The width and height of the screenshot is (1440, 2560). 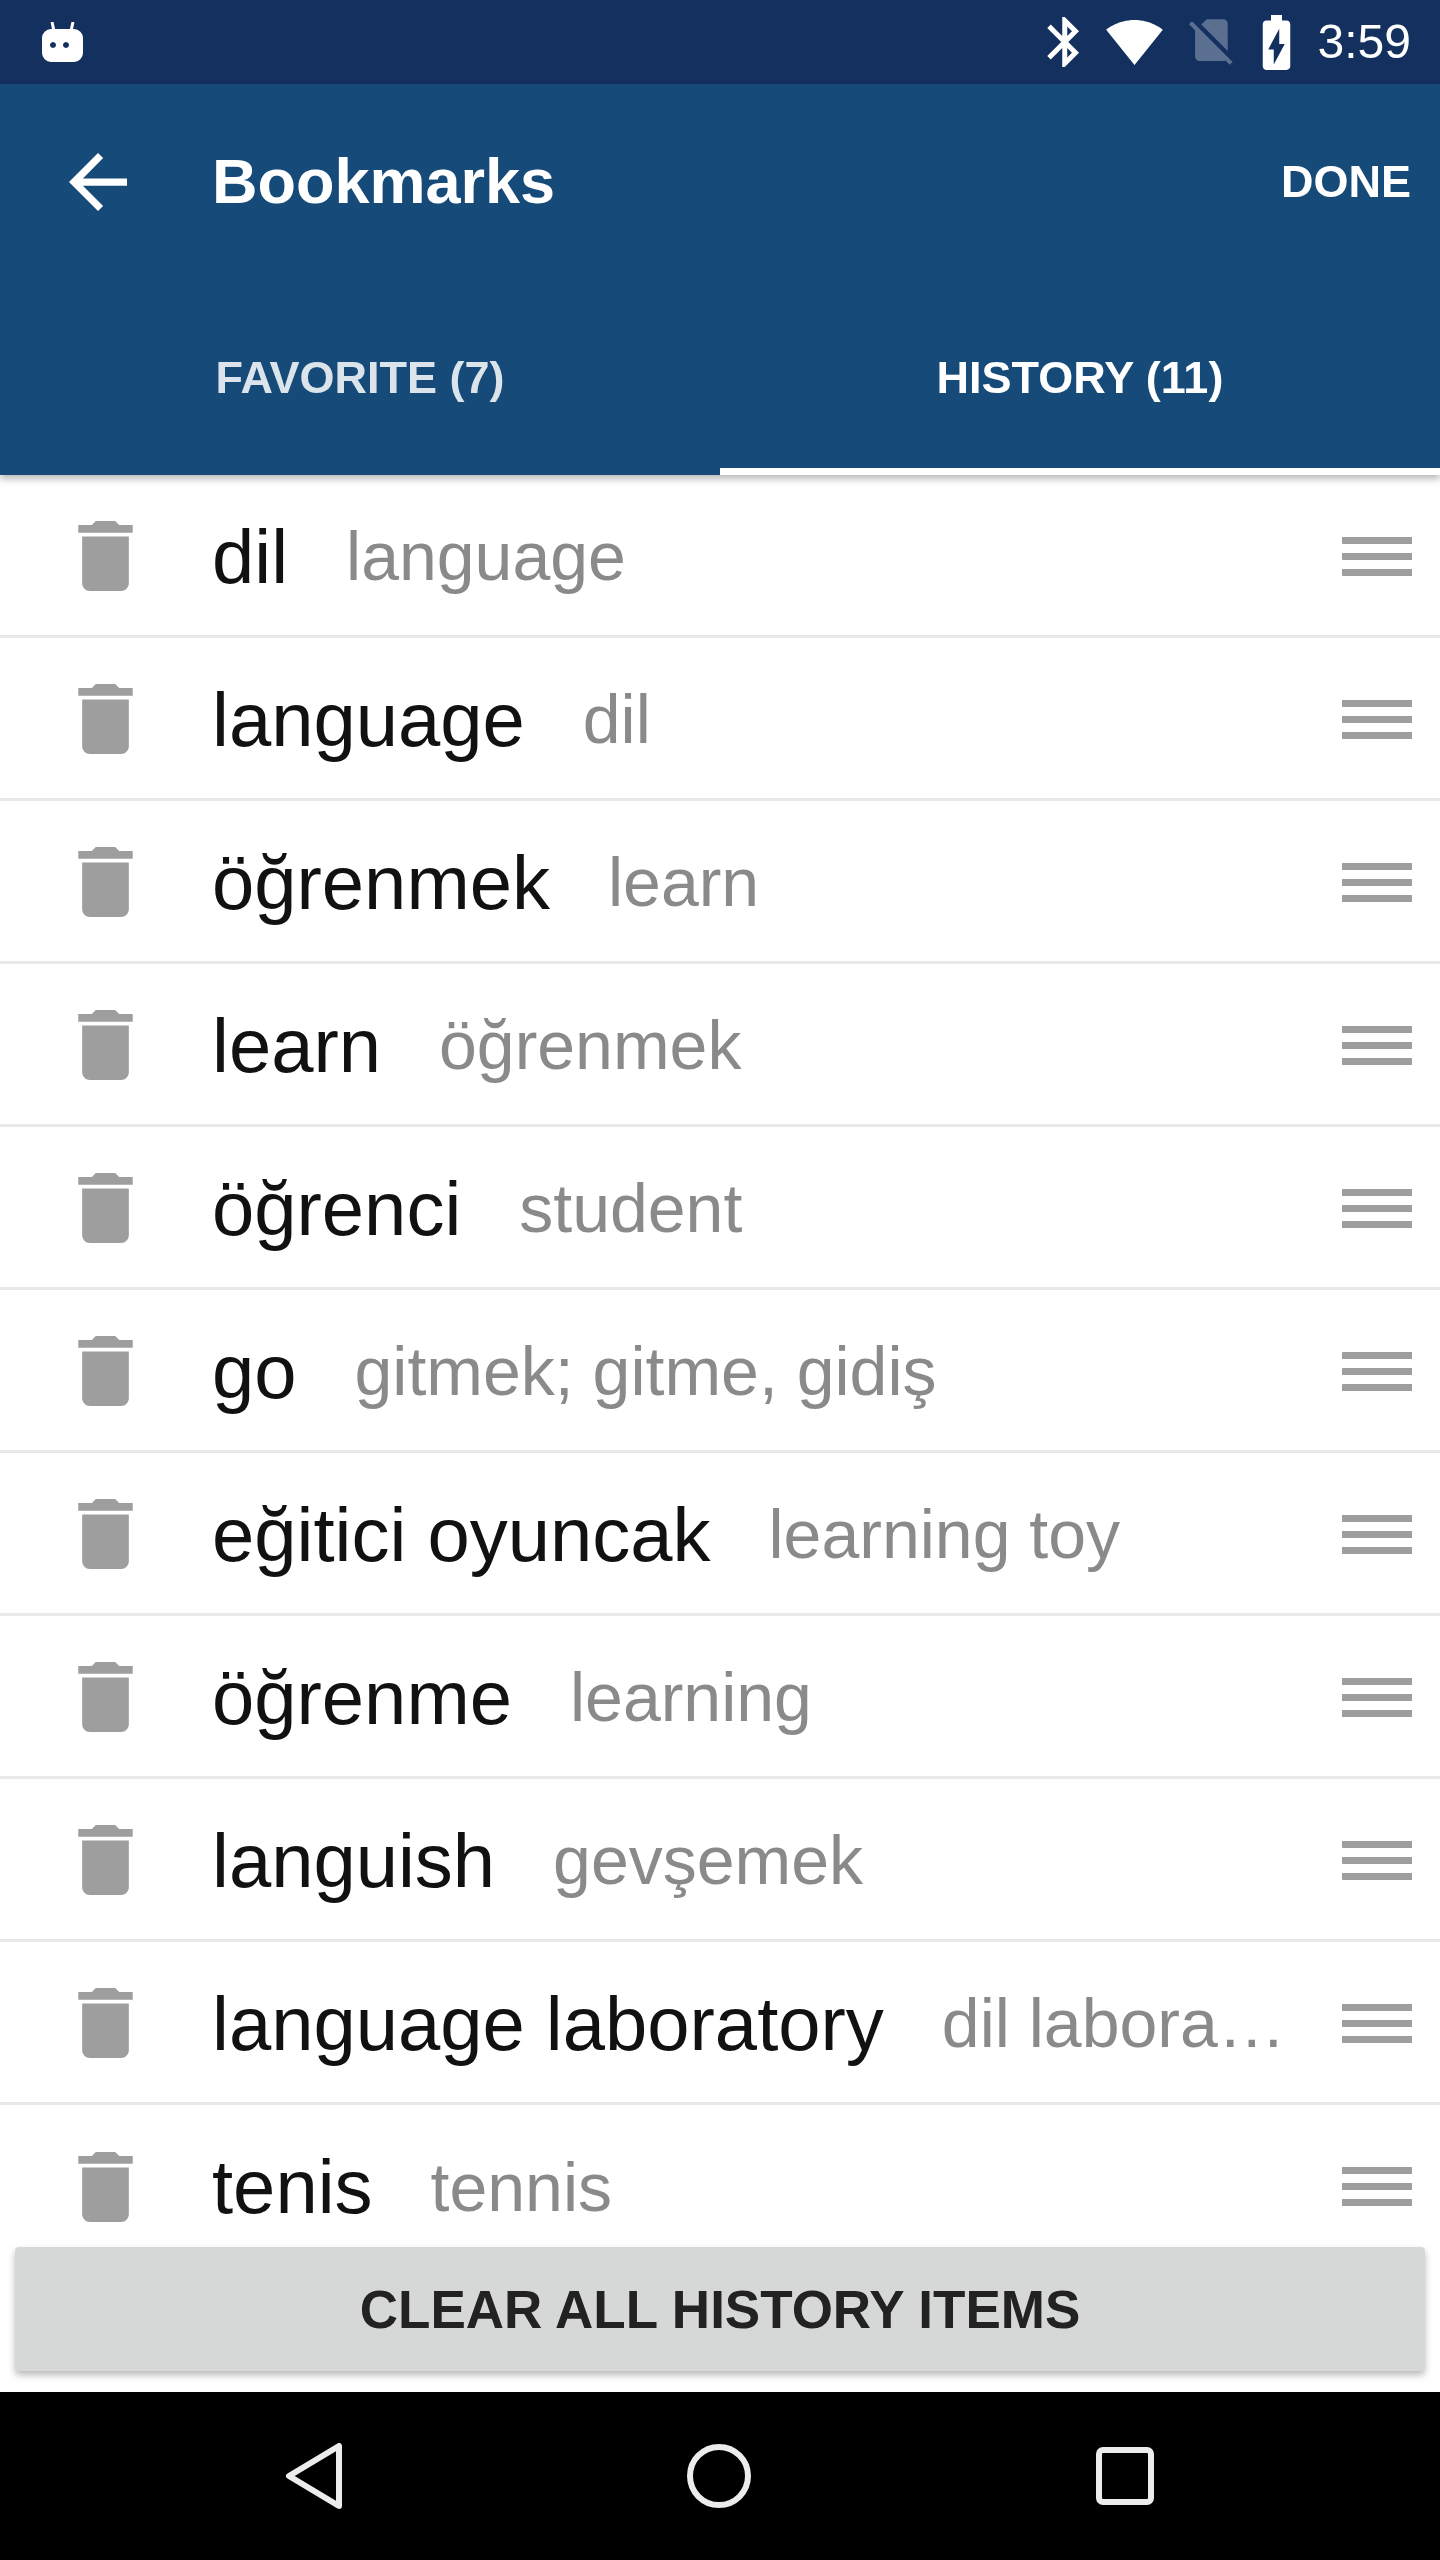 I want to click on word-text: languish, so click(x=354, y=1860).